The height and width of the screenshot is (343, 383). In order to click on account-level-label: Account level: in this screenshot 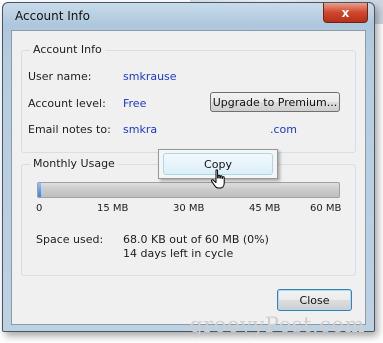, I will do `click(67, 103)`.